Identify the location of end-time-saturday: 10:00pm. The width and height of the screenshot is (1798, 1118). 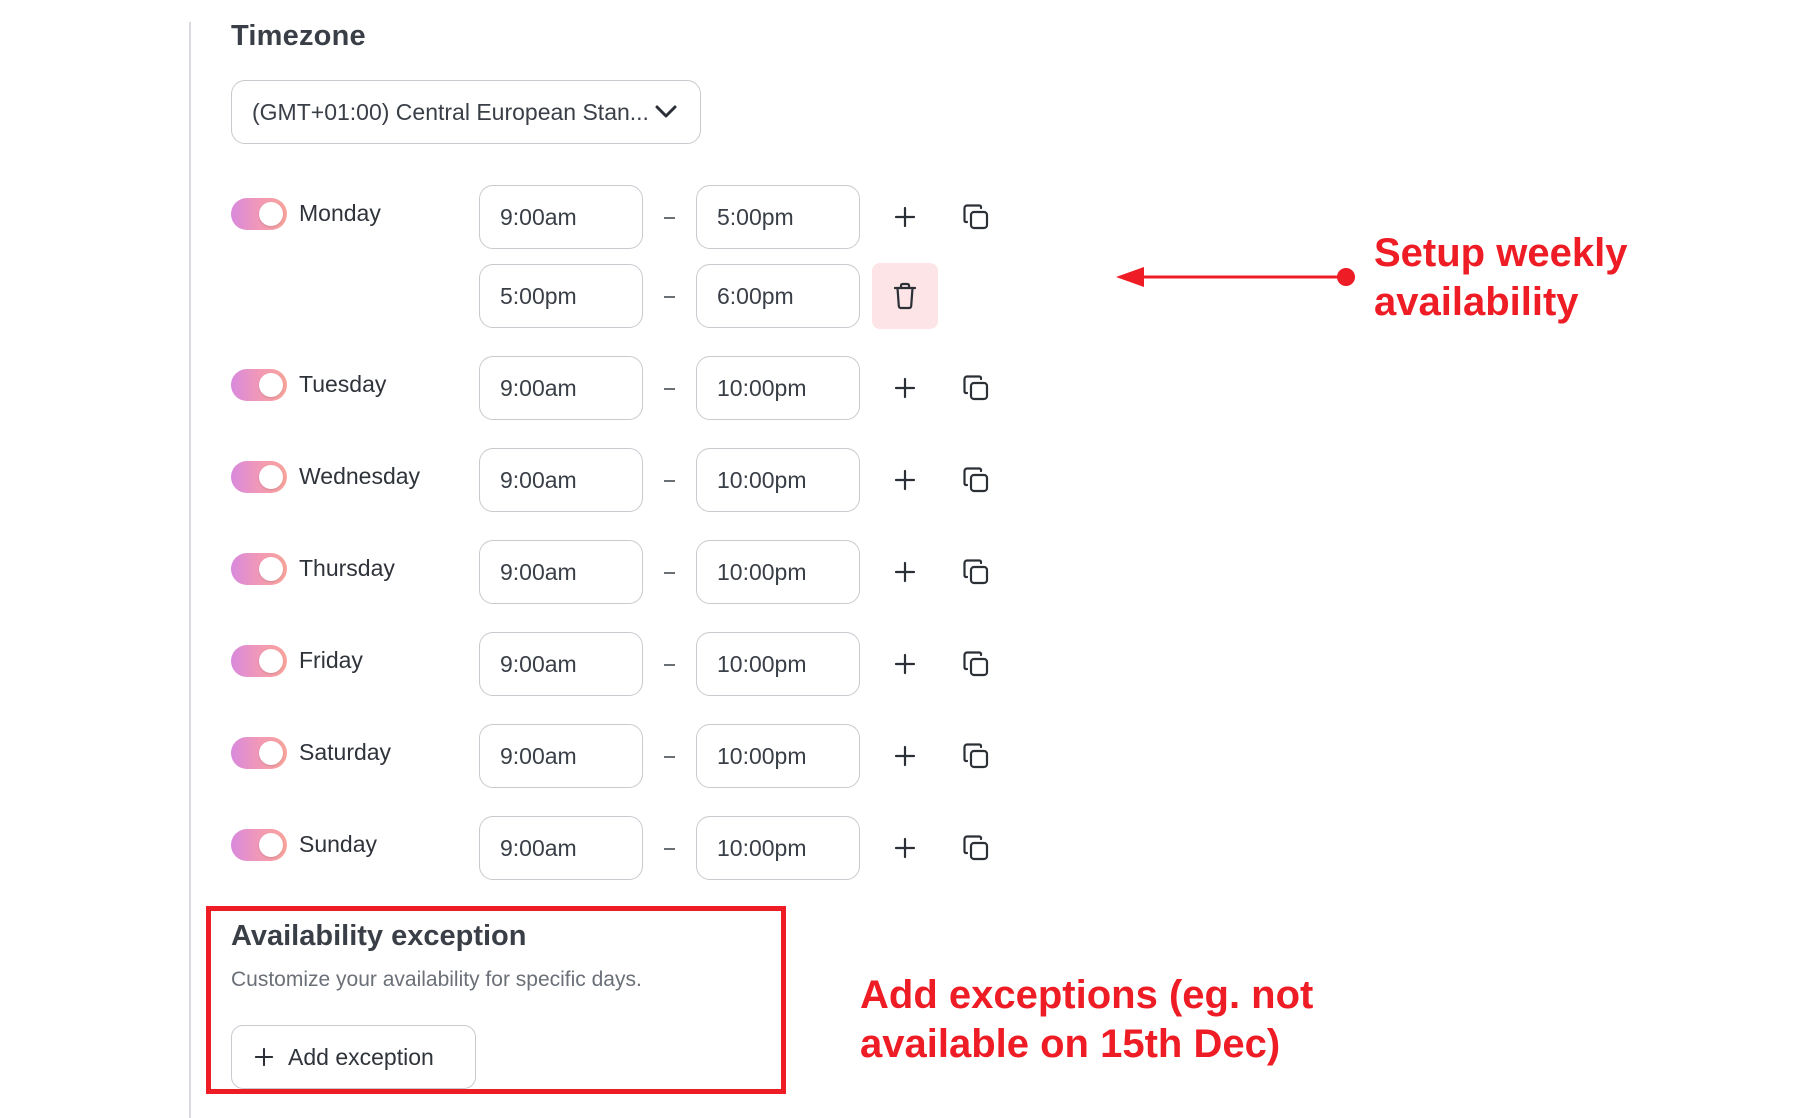
(778, 756).